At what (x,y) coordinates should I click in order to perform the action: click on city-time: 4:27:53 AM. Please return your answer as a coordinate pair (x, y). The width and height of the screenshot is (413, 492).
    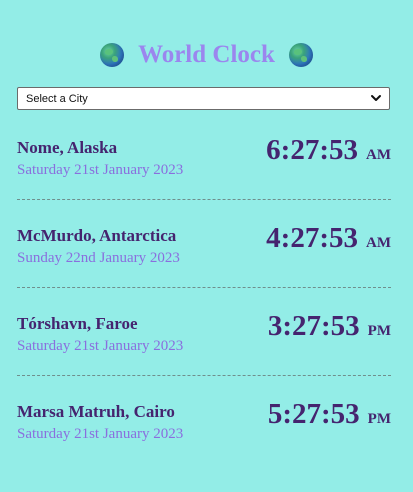
    Looking at the image, I should click on (328, 238).